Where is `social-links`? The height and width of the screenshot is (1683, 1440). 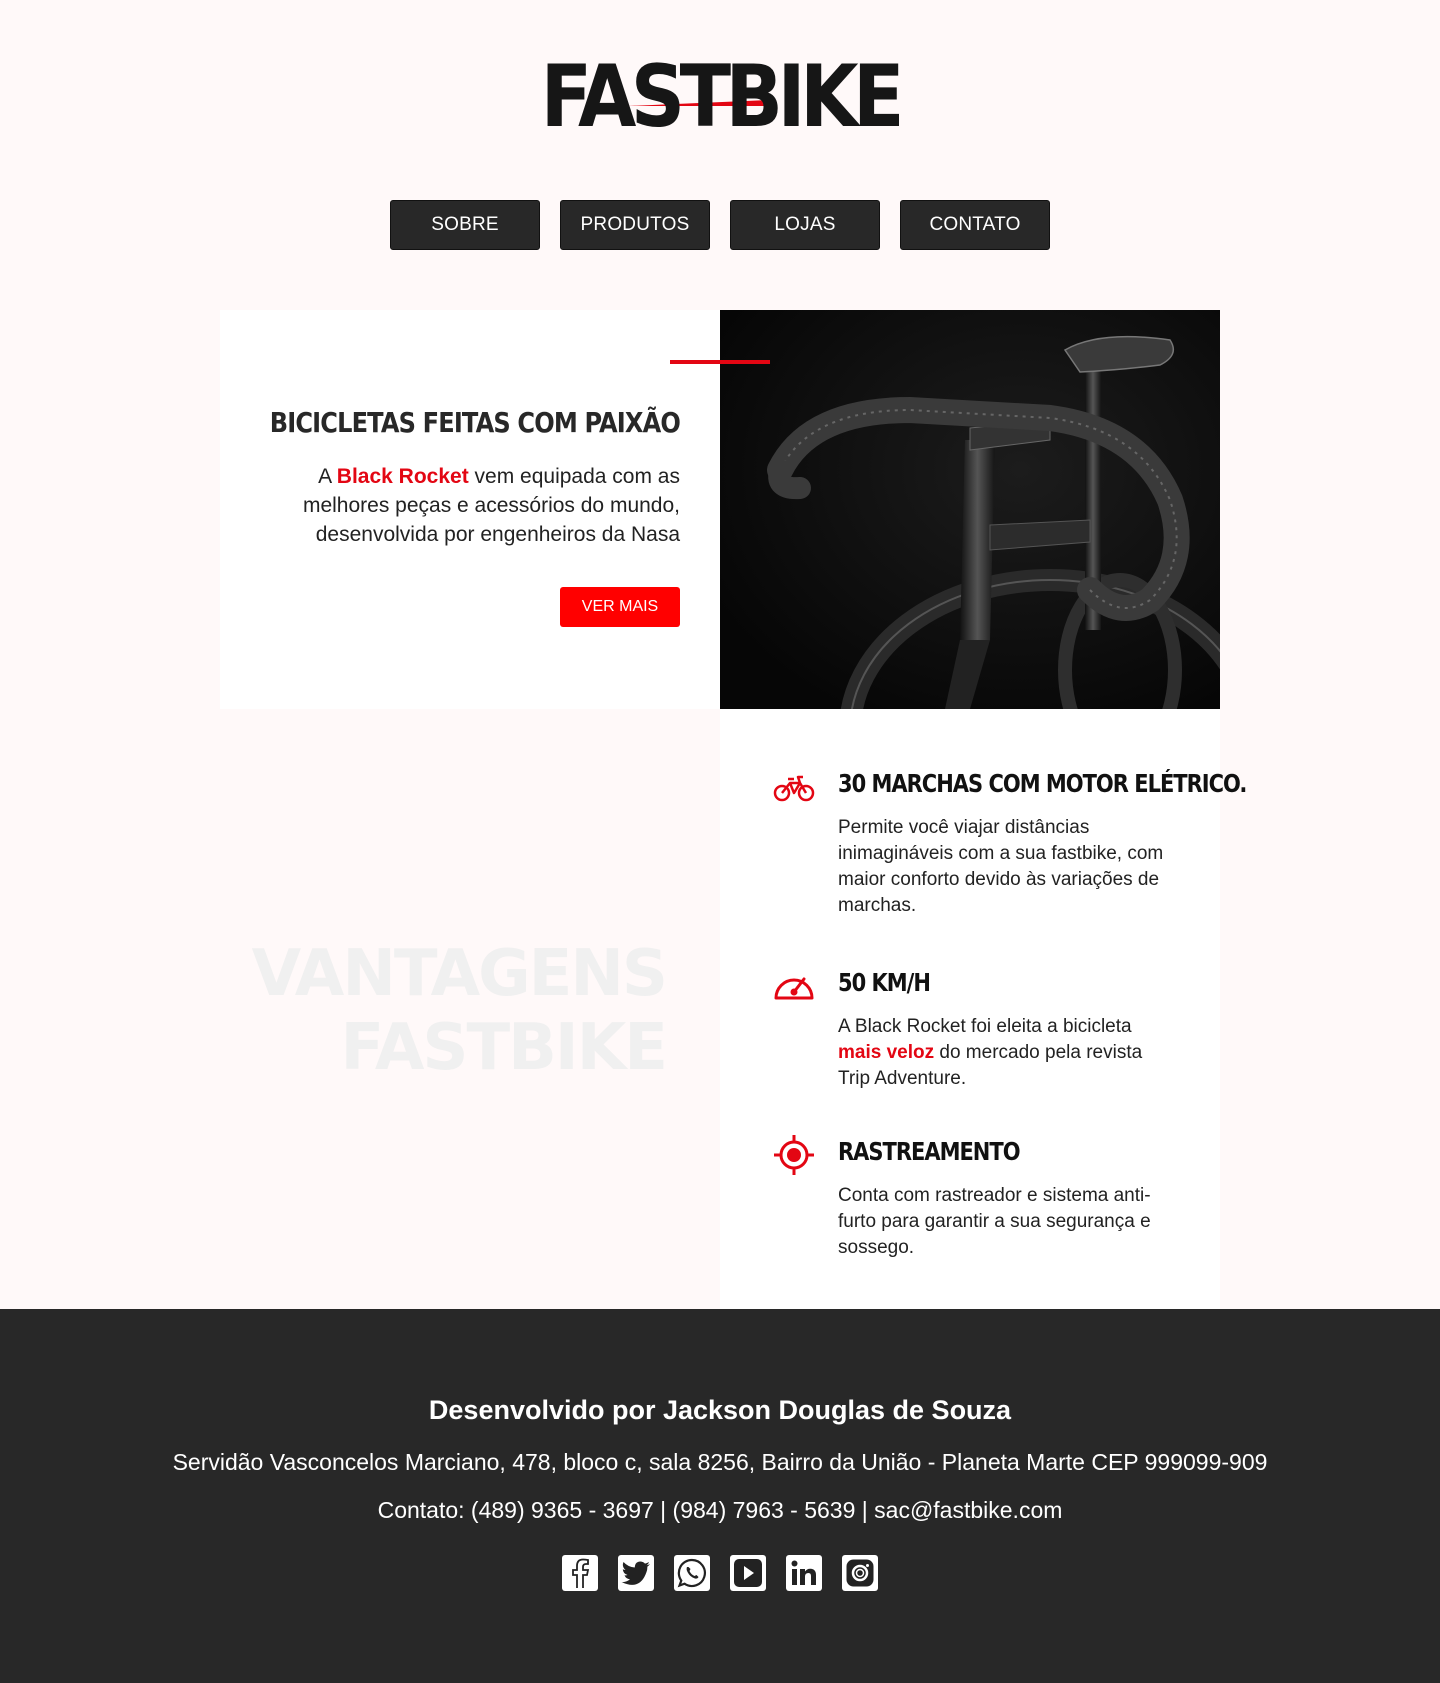 social-links is located at coordinates (720, 1573).